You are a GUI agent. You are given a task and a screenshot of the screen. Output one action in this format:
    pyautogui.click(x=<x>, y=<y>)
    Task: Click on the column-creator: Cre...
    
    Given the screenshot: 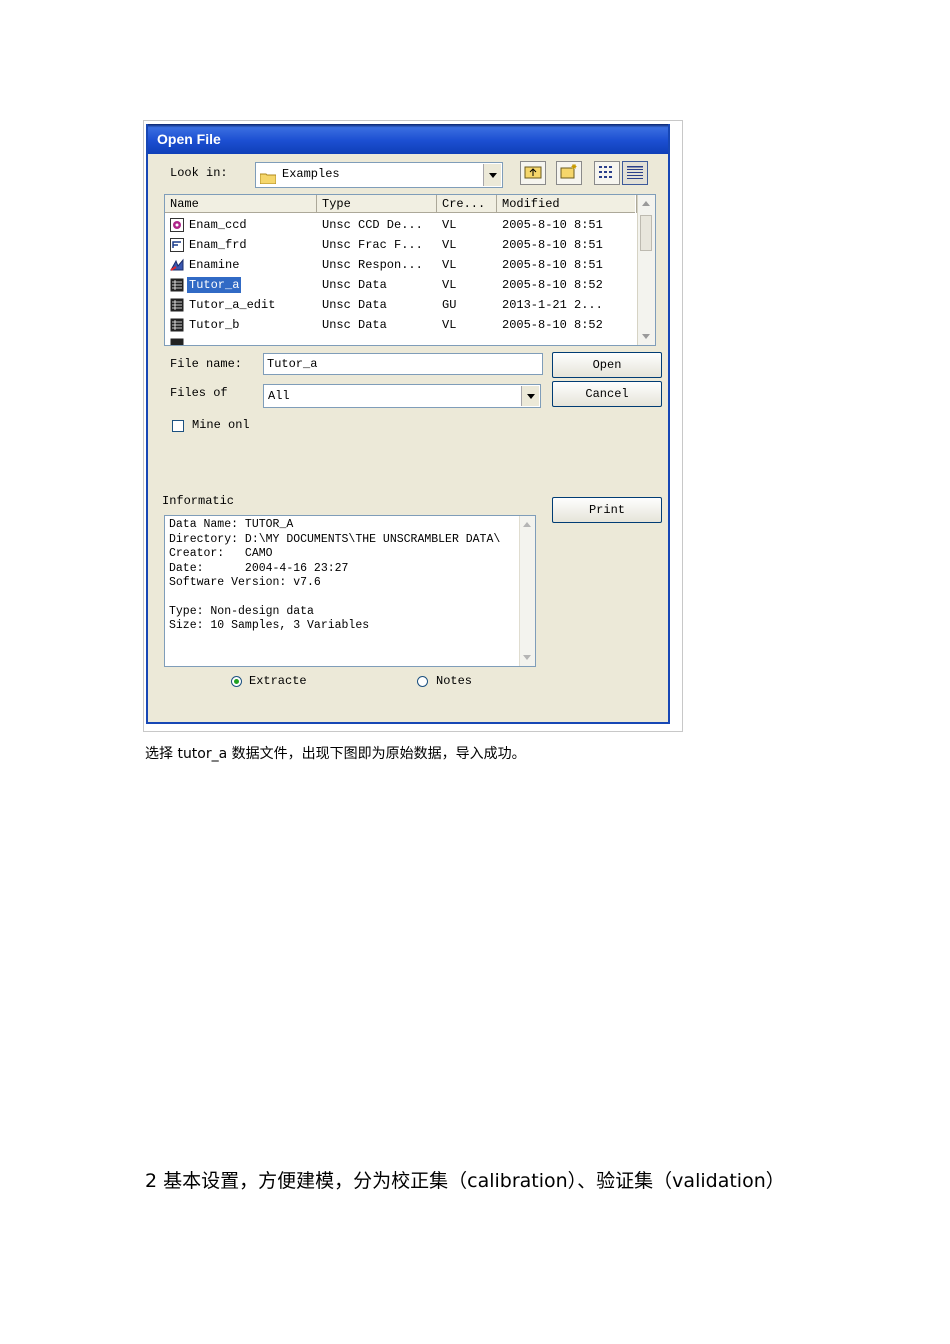 What is the action you would take?
    pyautogui.click(x=467, y=204)
    